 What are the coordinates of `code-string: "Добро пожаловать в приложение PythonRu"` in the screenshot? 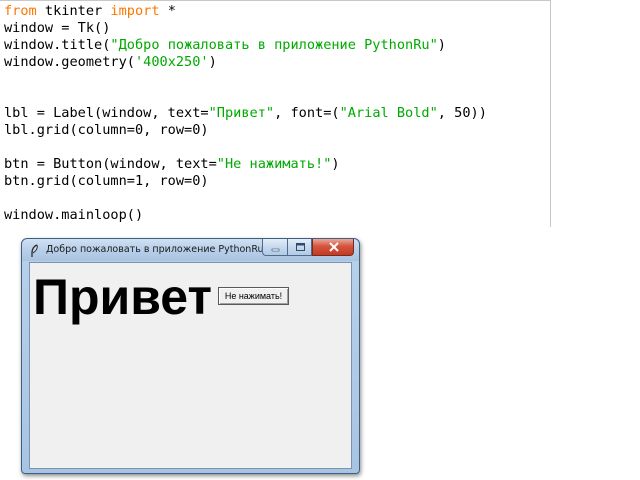 It's located at (274, 45).